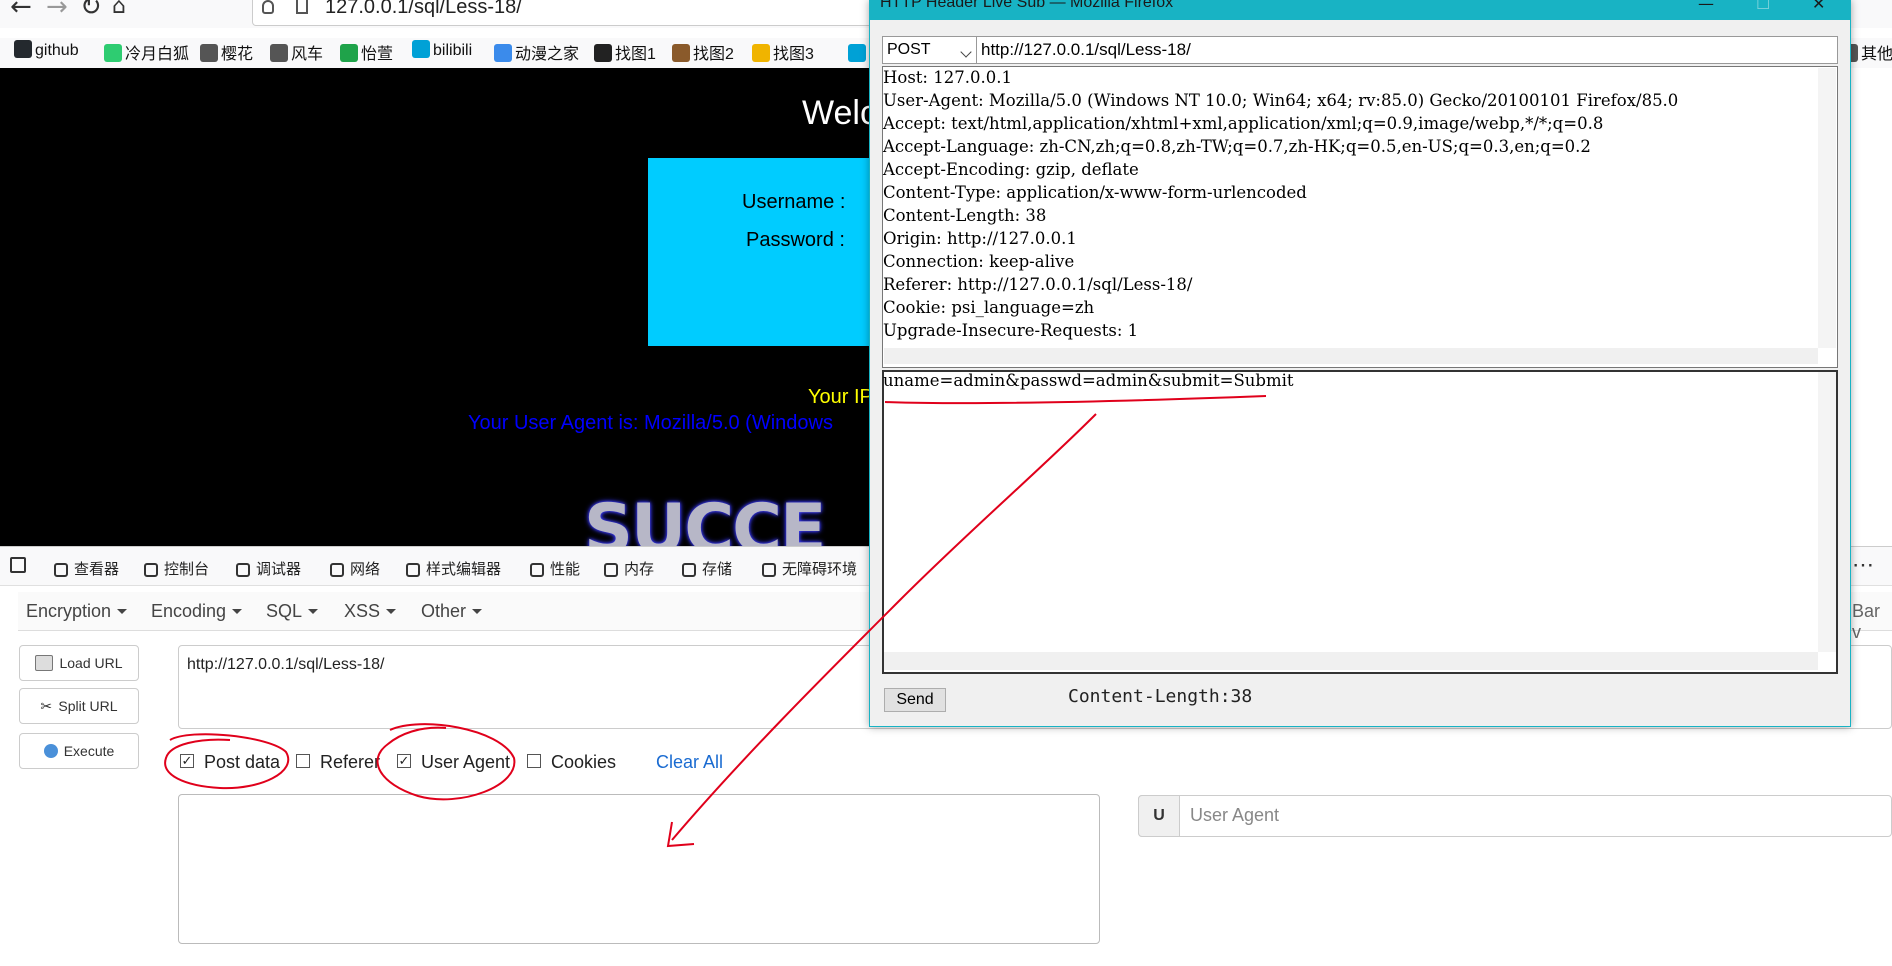 The width and height of the screenshot is (1892, 966). What do you see at coordinates (680, 834) in the screenshot?
I see `arrowhead-annotation` at bounding box center [680, 834].